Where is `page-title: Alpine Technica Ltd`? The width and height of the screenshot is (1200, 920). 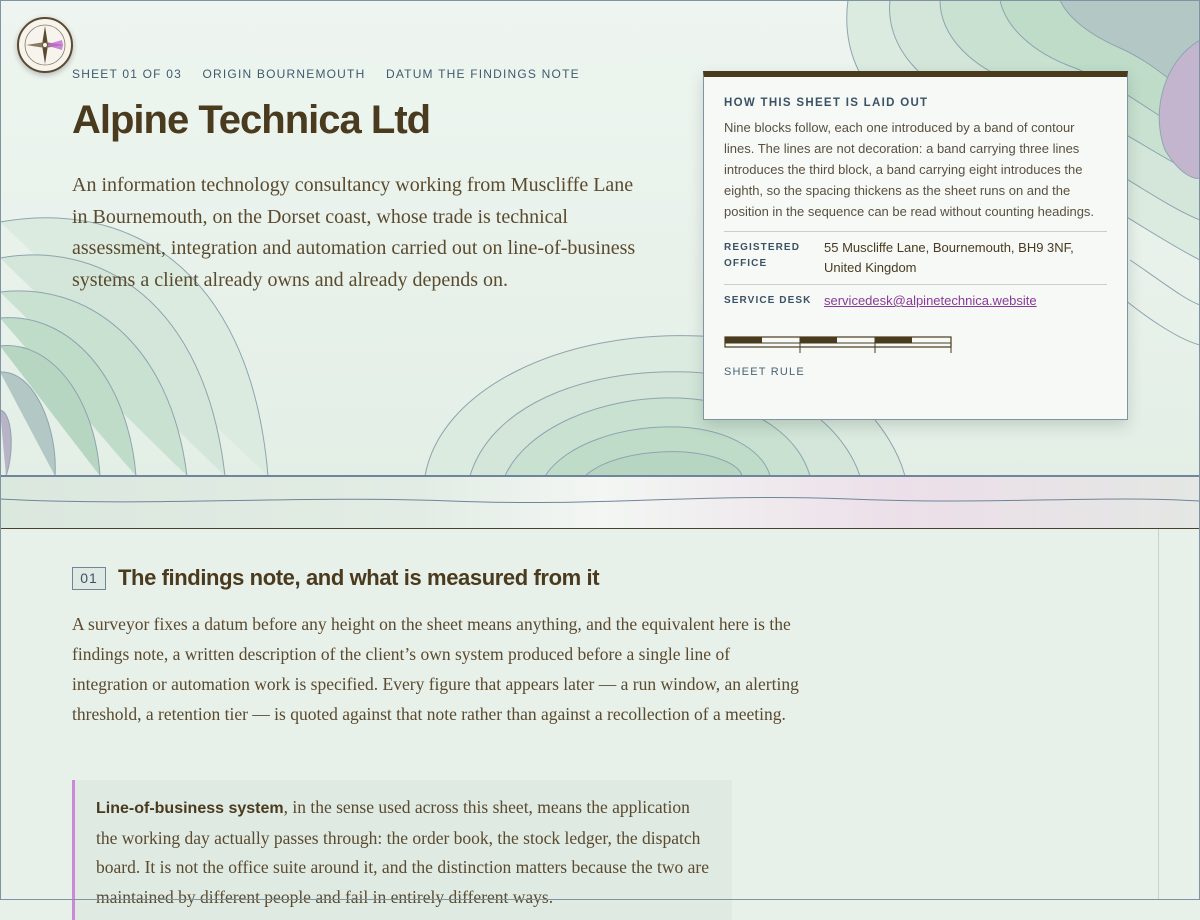
page-title: Alpine Technica Ltd is located at coordinates (251, 120).